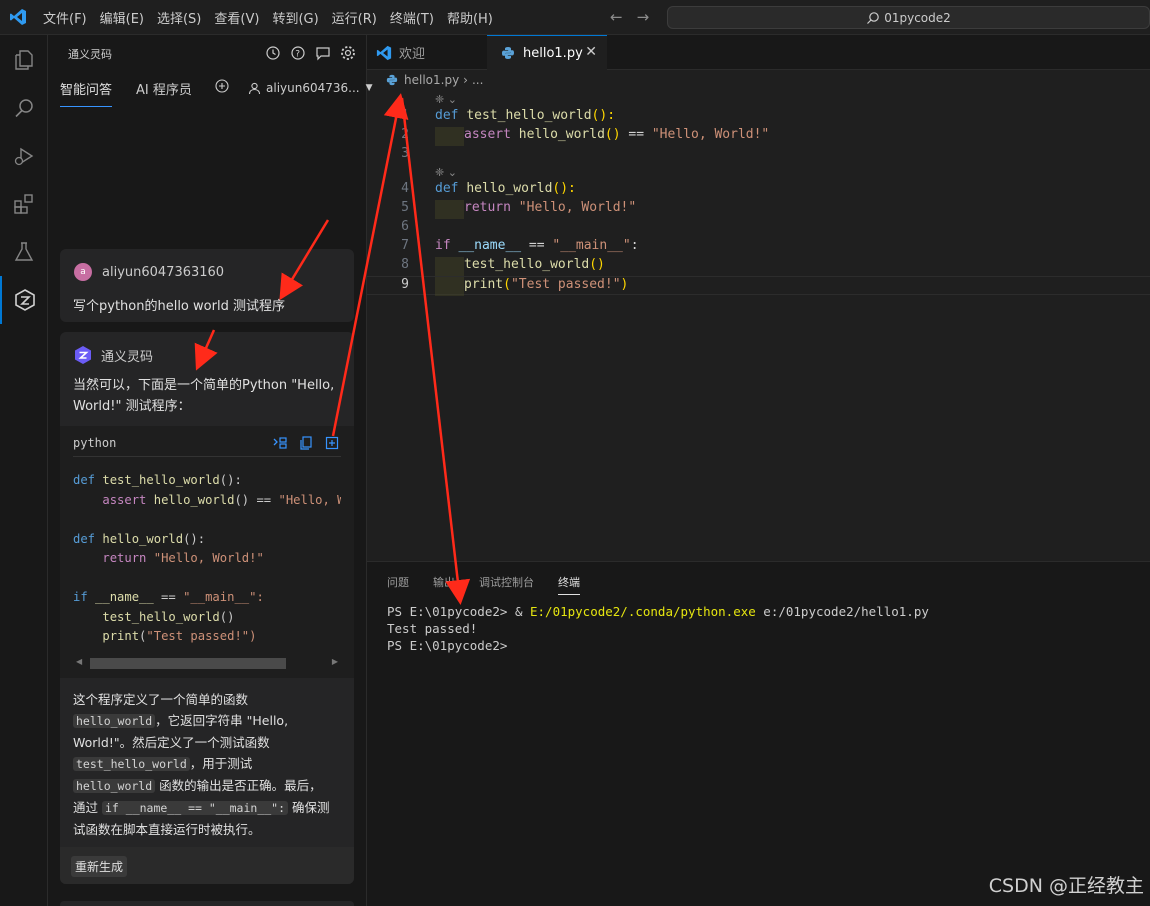  I want to click on line-number: 8, so click(405, 264).